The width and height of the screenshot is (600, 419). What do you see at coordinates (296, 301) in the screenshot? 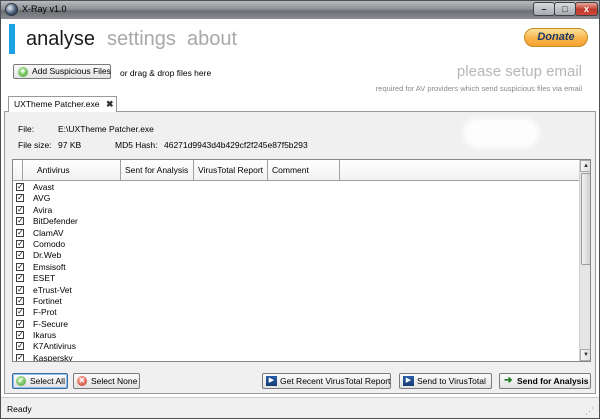
I see `table-row: ✓ Fortinet` at bounding box center [296, 301].